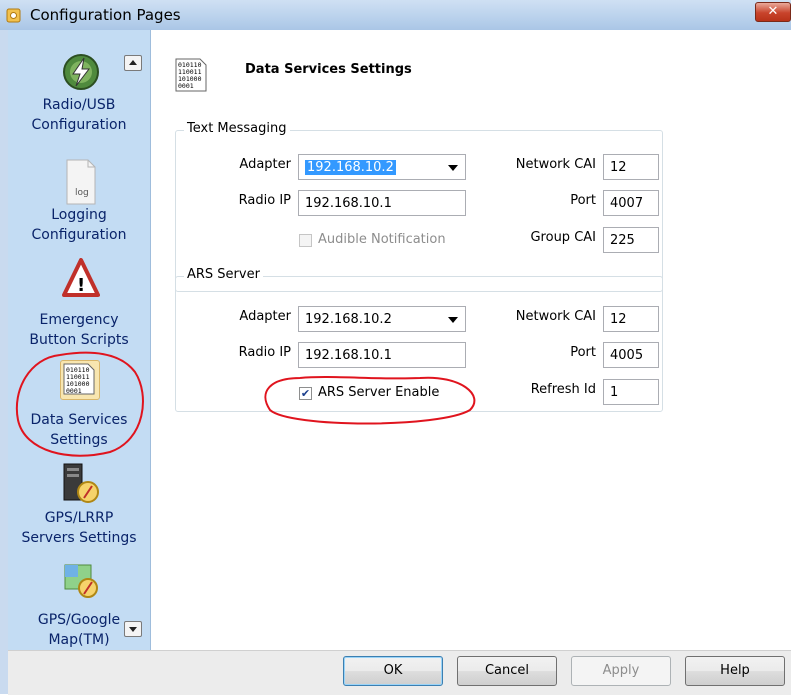 The height and width of the screenshot is (695, 791). Describe the element at coordinates (393, 671) in the screenshot. I see `ok-button: OK` at that location.